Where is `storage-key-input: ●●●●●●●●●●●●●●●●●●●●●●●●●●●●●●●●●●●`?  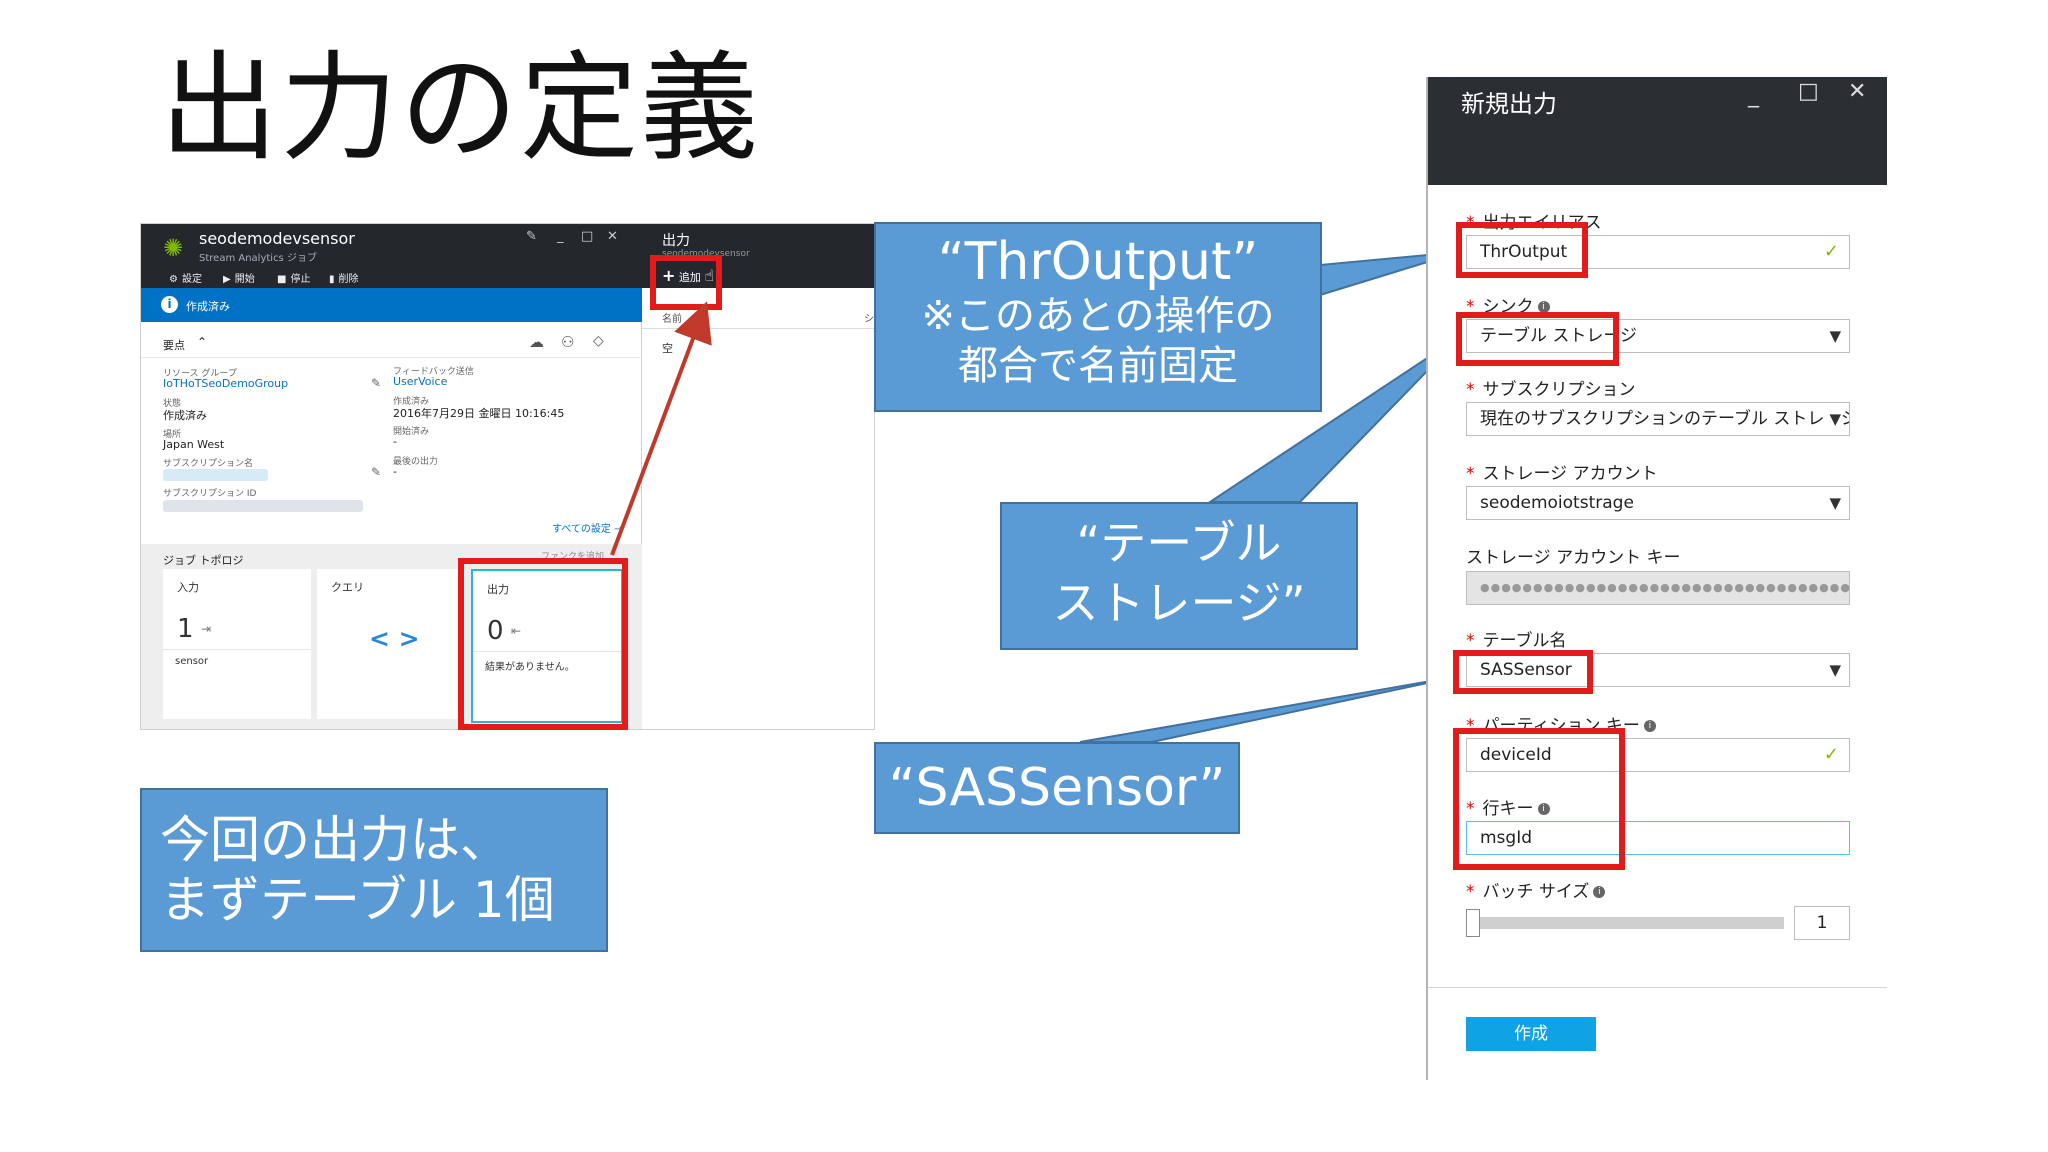 storage-key-input: ●●●●●●●●●●●●●●●●●●●●●●●●●●●●●●●●●●● is located at coordinates (1658, 588).